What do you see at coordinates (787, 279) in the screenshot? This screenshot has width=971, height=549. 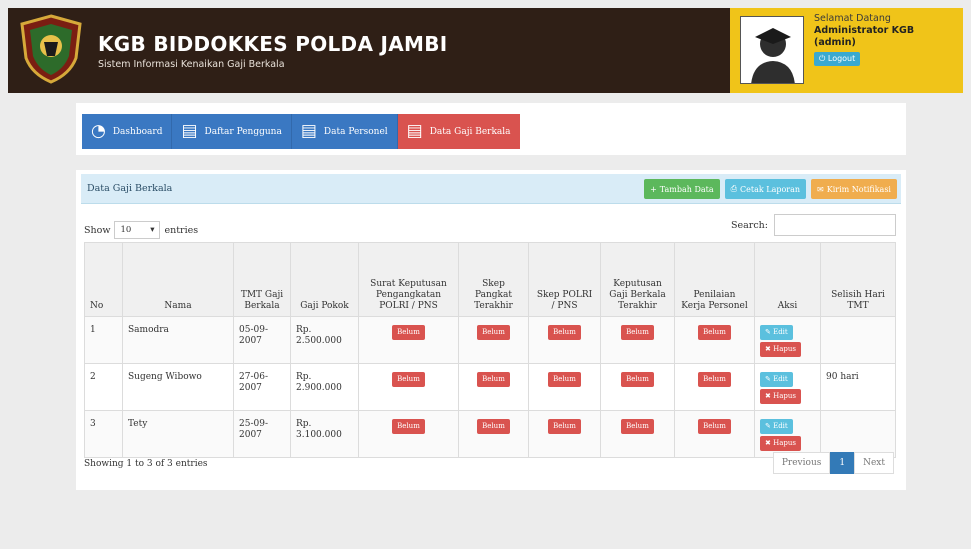 I see `col-header: Aksi` at bounding box center [787, 279].